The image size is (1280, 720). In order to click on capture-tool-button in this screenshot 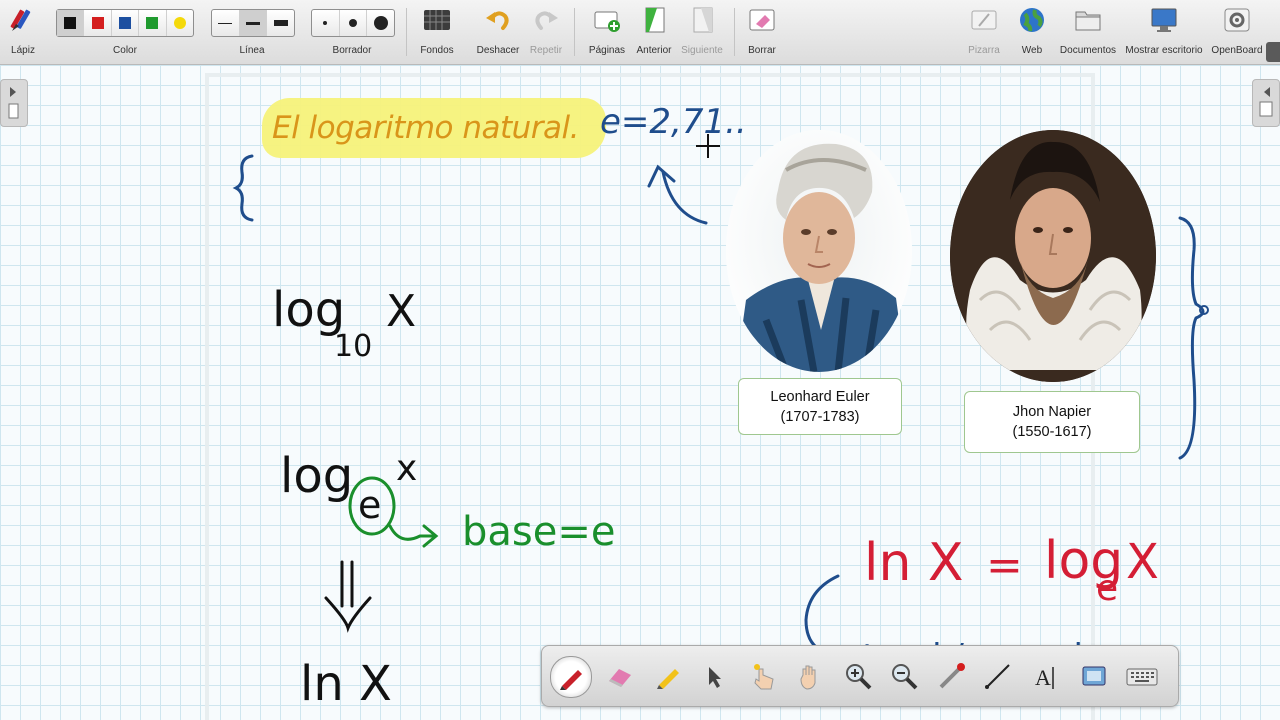, I will do `click(1094, 676)`.